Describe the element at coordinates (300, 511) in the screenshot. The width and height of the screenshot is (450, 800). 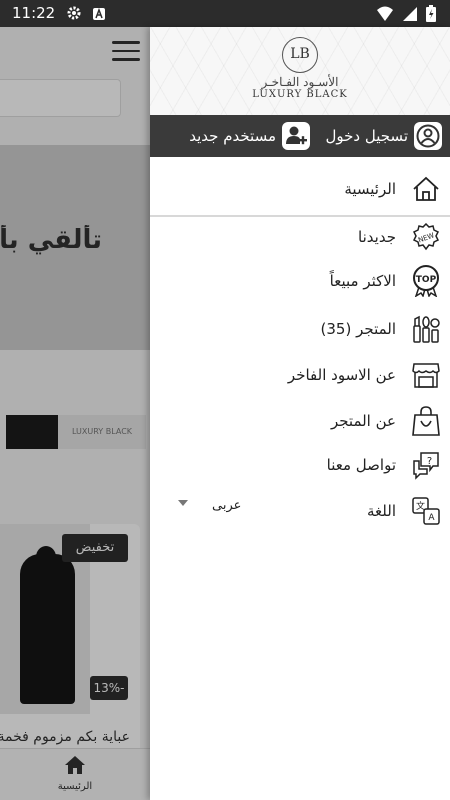
I see `menu-item-language: 文A اللغة` at that location.